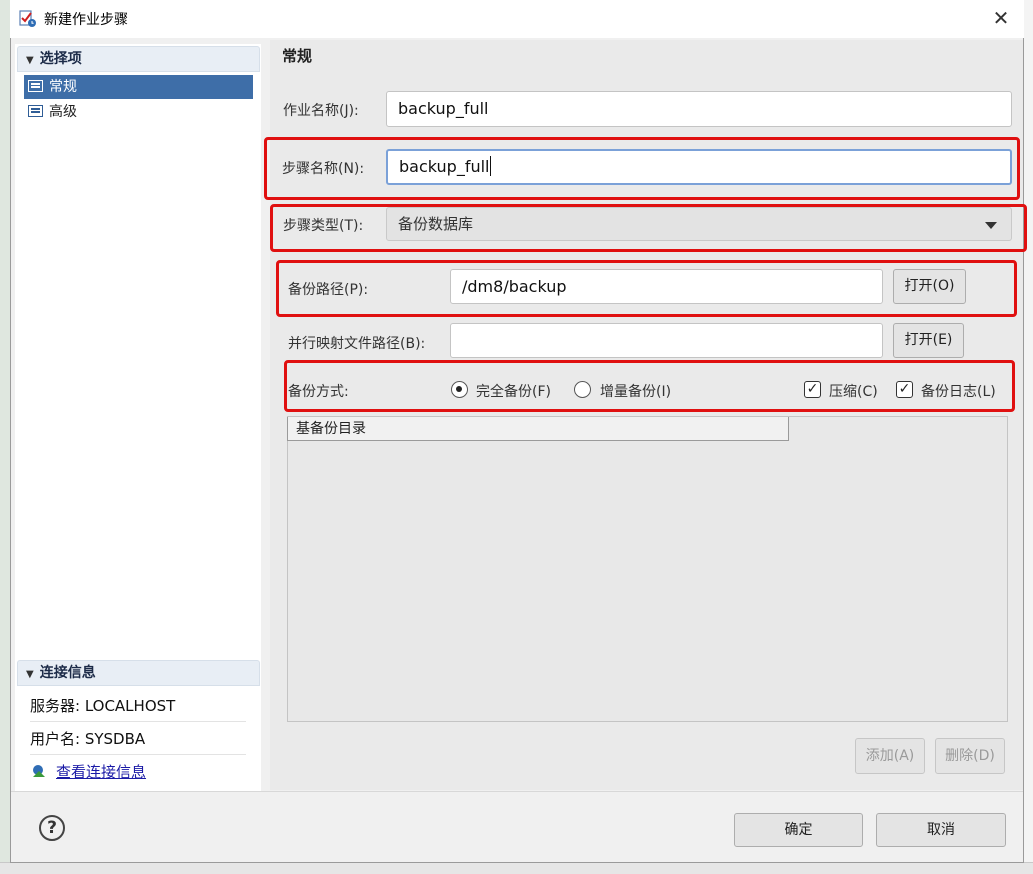  Describe the element at coordinates (490, 166) in the screenshot. I see `text-cursor` at that location.